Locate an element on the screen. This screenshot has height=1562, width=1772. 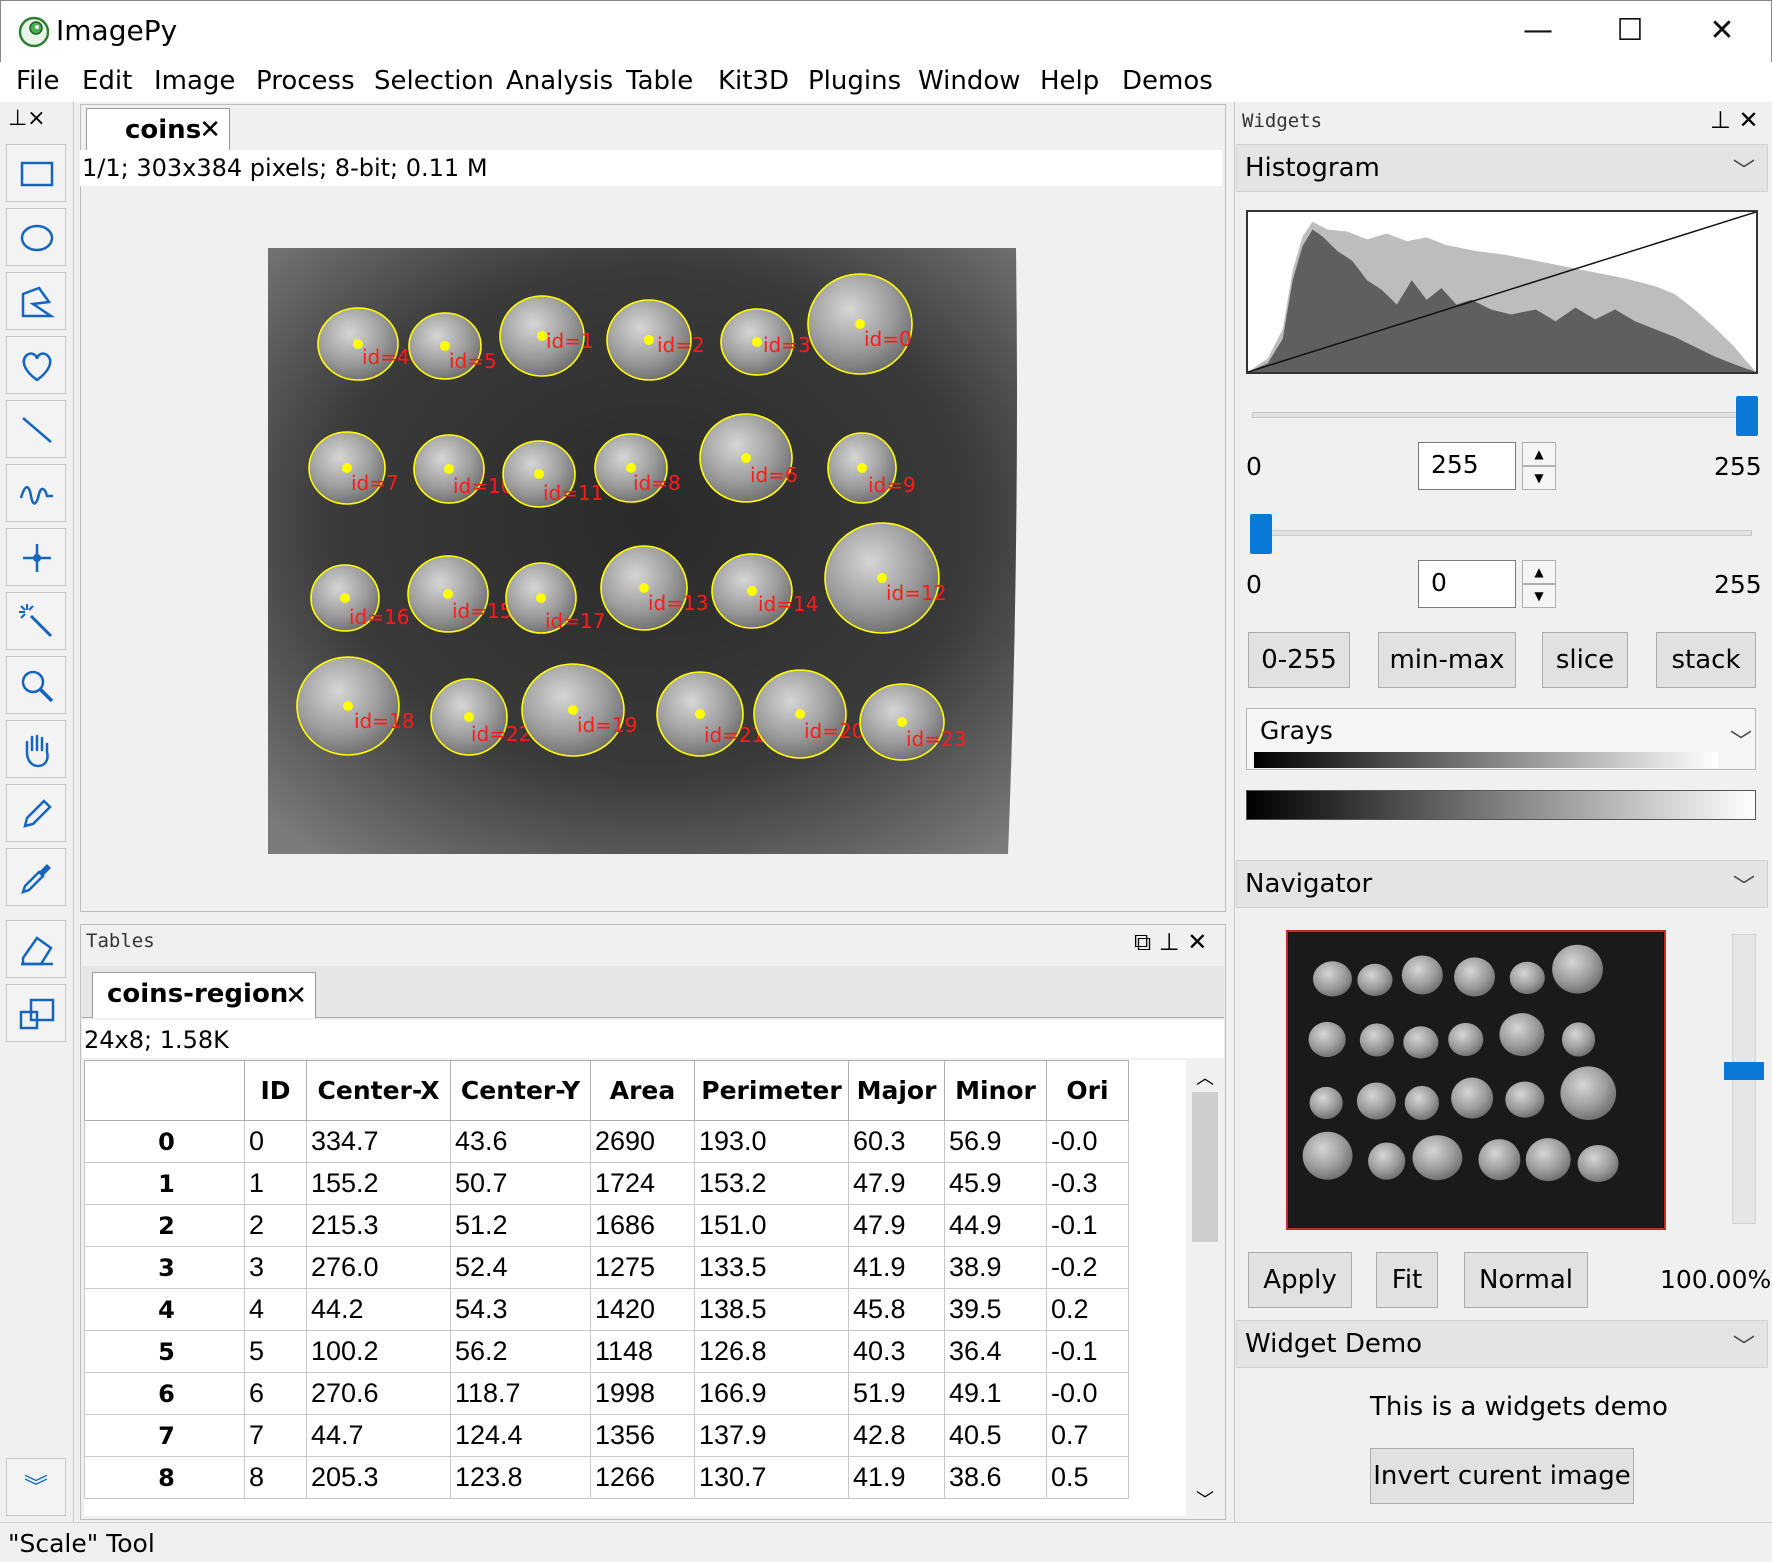
tab-close-icon: ✕ is located at coordinates (210, 130).